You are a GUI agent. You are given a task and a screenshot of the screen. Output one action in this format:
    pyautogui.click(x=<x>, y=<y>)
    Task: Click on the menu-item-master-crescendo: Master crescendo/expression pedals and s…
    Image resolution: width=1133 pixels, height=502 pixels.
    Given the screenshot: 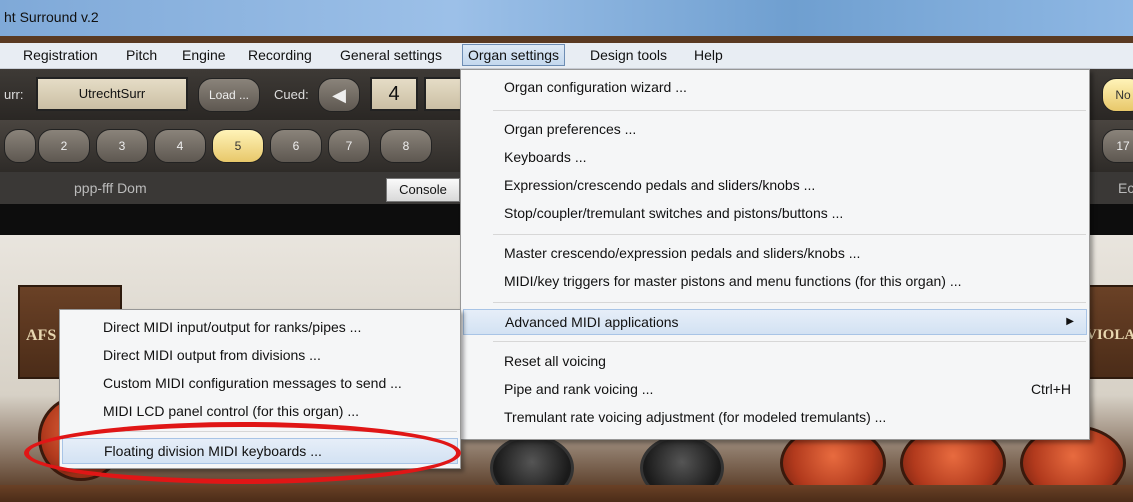 What is the action you would take?
    pyautogui.click(x=775, y=253)
    